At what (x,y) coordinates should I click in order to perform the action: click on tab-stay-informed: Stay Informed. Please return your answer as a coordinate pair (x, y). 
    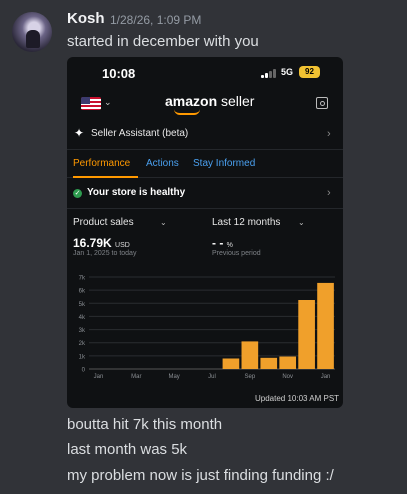
    Looking at the image, I should click on (224, 163).